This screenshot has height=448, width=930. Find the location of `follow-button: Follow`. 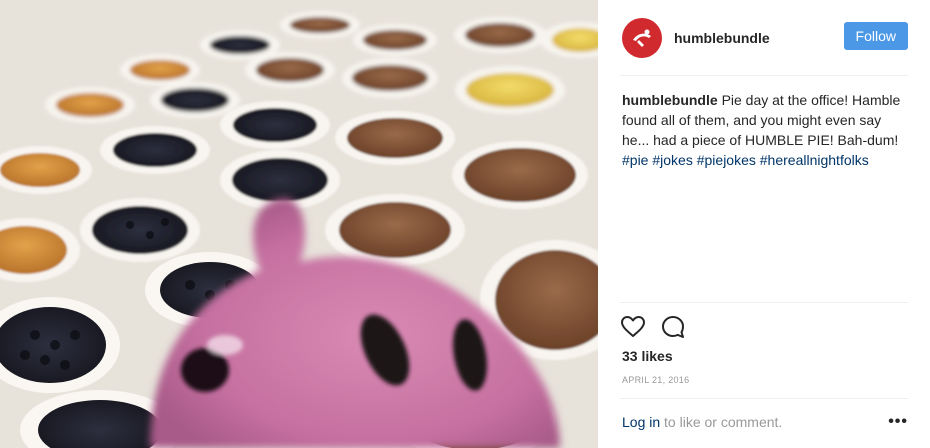

follow-button: Follow is located at coordinates (875, 36).